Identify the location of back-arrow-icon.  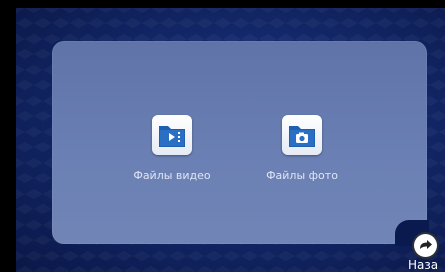
(425, 245).